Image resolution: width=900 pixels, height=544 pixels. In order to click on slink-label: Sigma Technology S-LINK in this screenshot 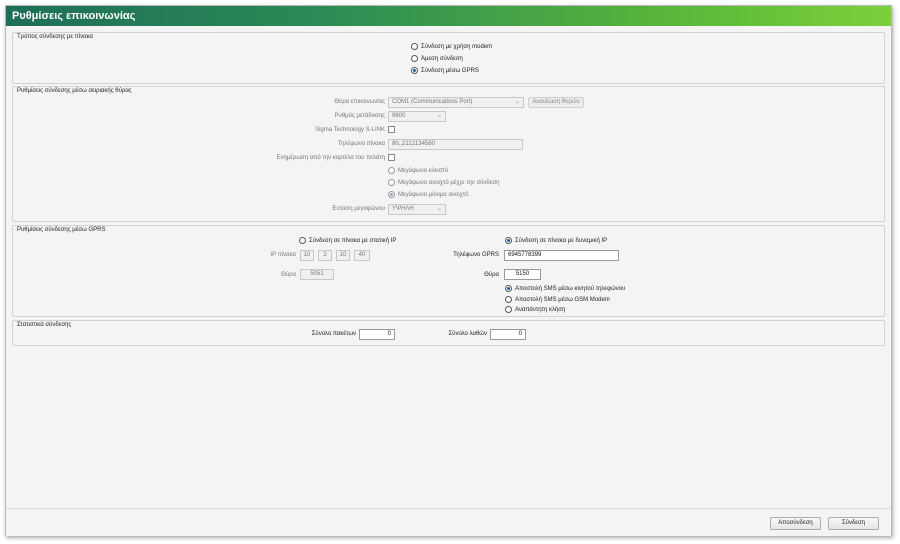, I will do `click(350, 130)`.